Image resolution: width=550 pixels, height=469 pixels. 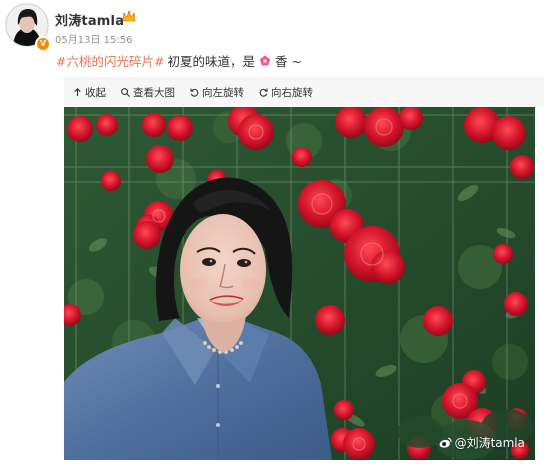 I want to click on rotate-left-icon, so click(x=194, y=92).